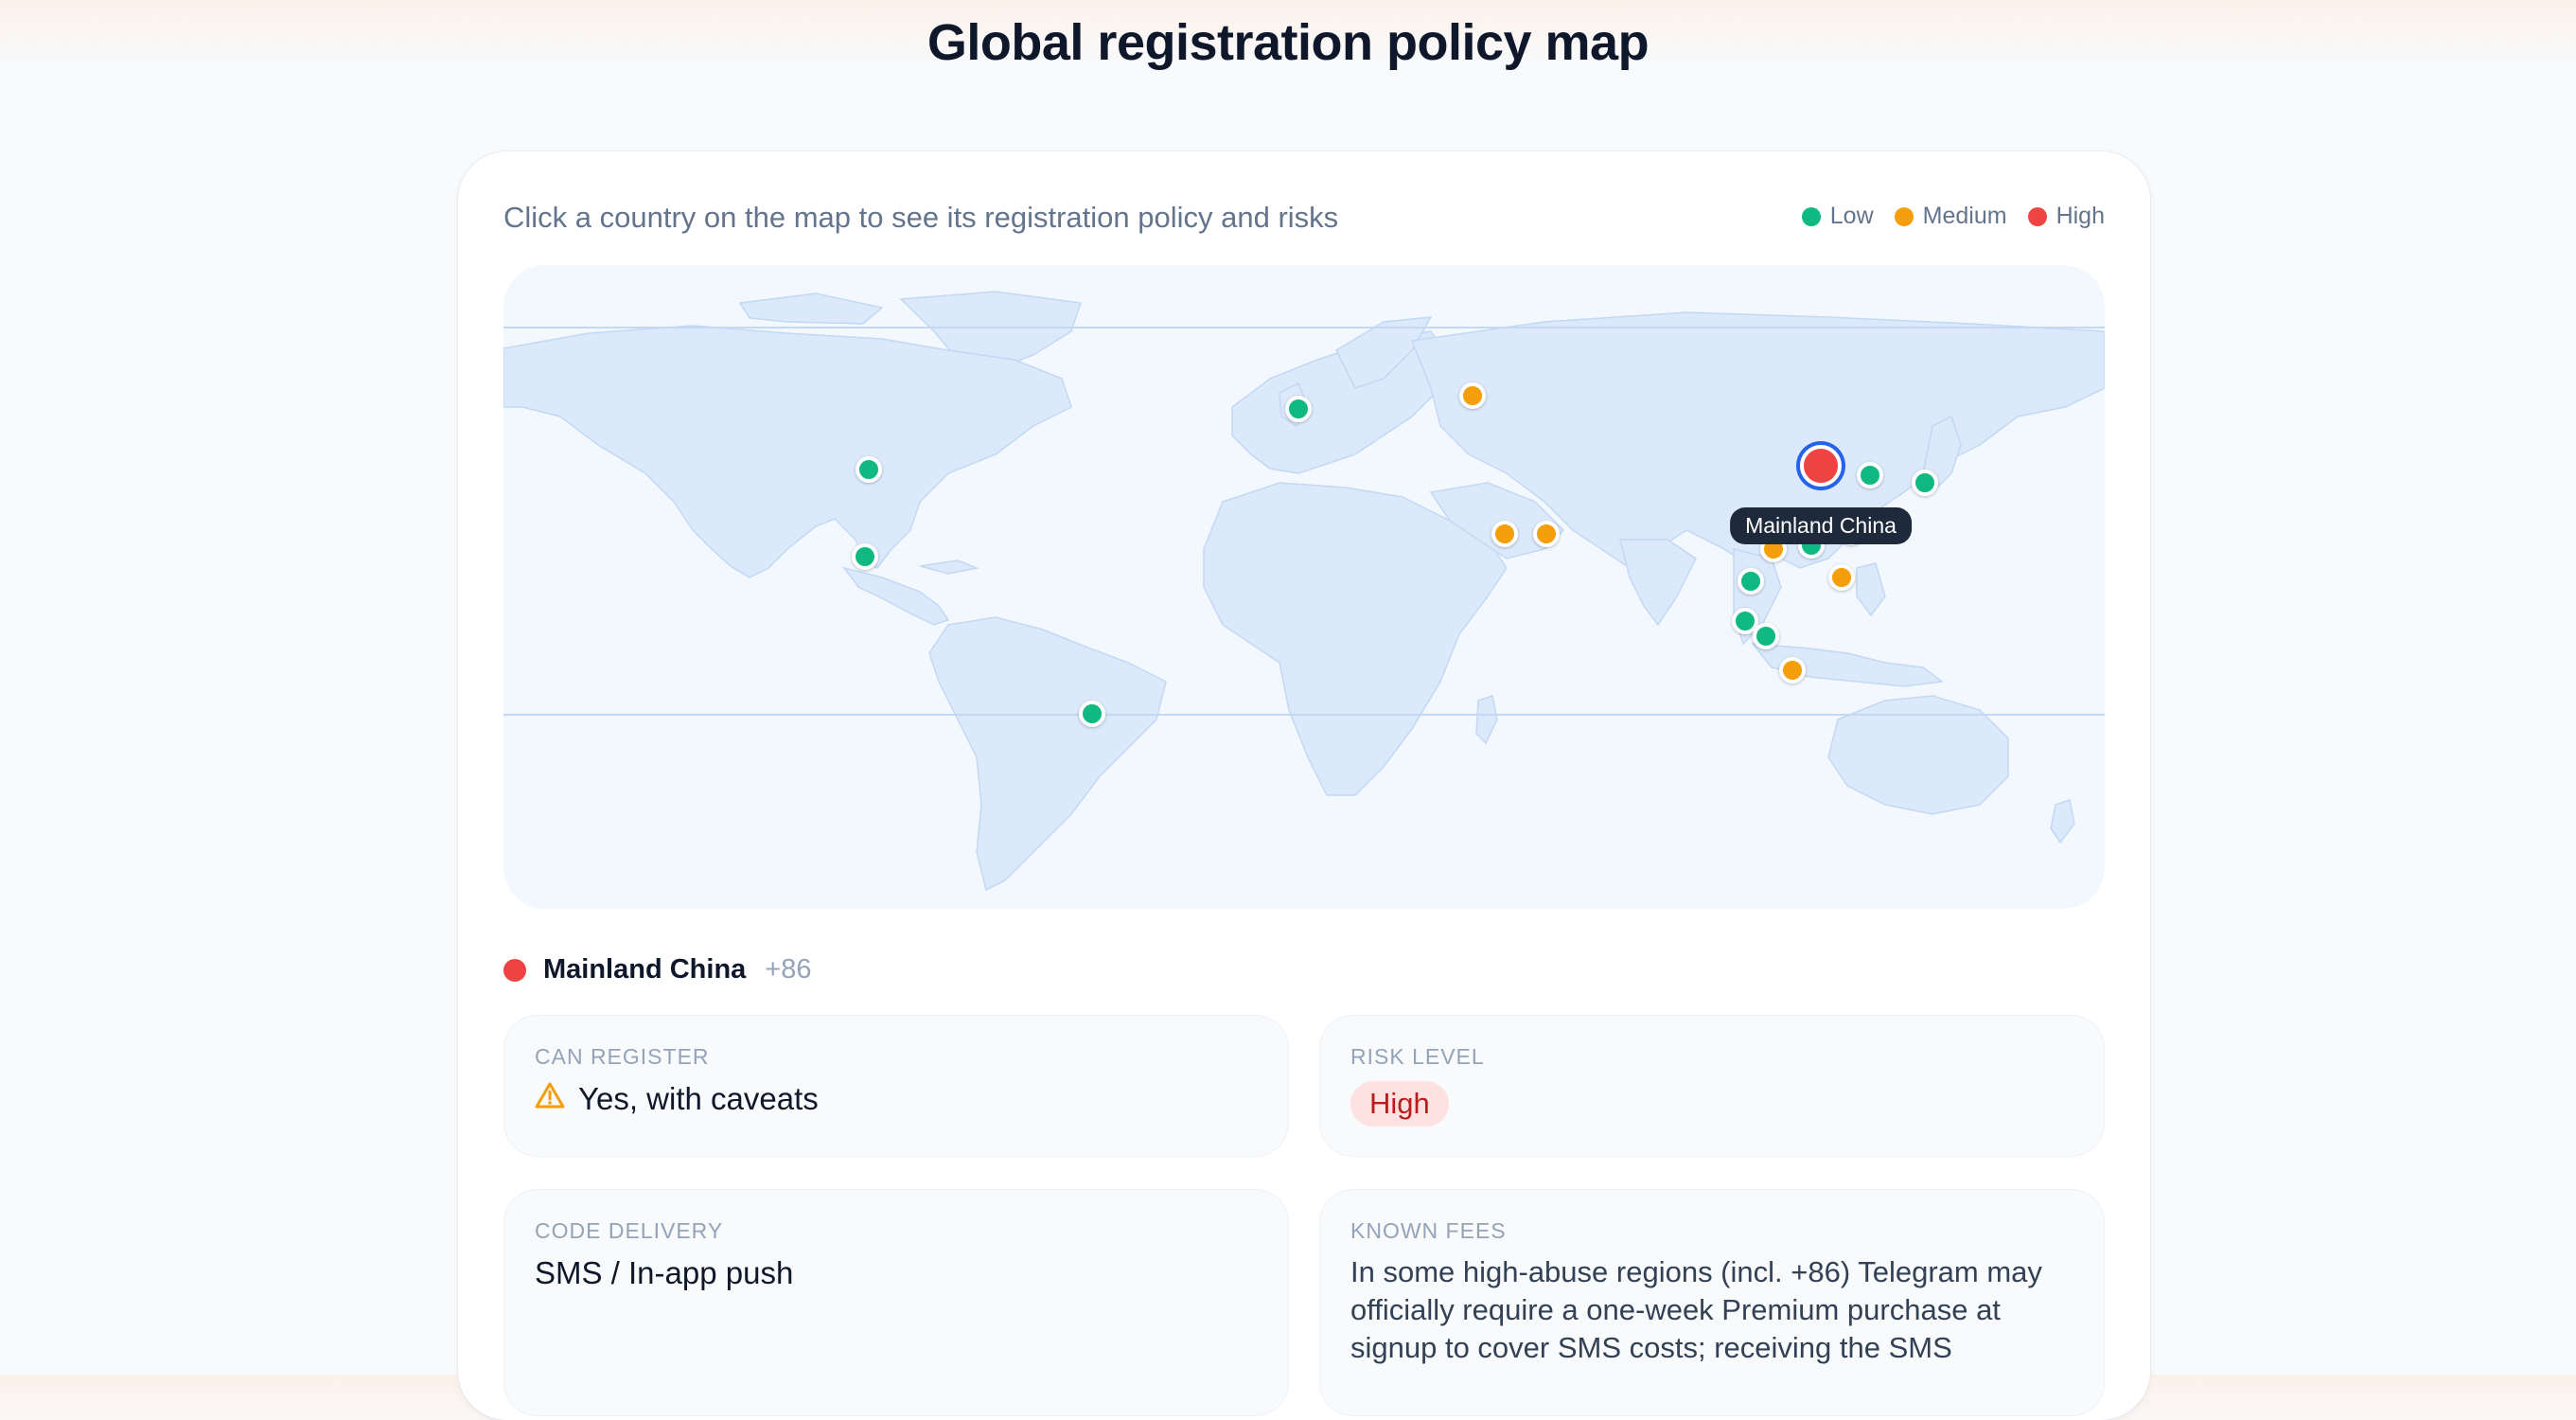 Image resolution: width=2576 pixels, height=1420 pixels. What do you see at coordinates (1355, 639) in the screenshot?
I see `africa-shape` at bounding box center [1355, 639].